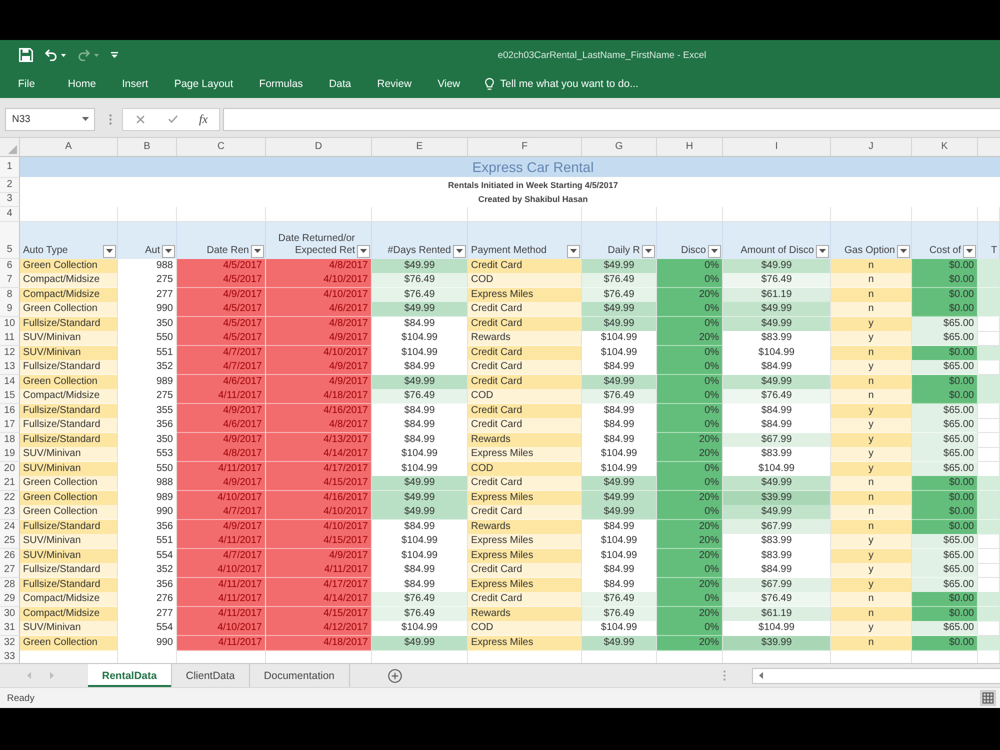 This screenshot has height=750, width=1000. What do you see at coordinates (10, 483) in the screenshot?
I see `row-number: 21` at bounding box center [10, 483].